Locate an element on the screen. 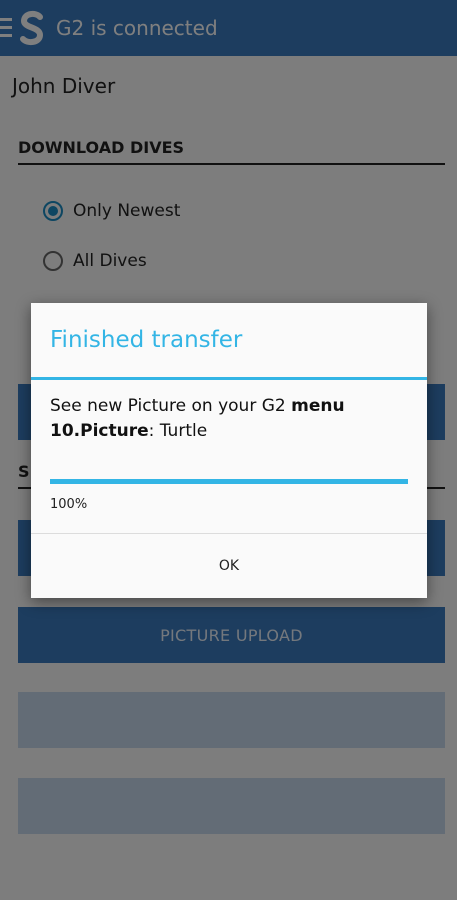 The width and height of the screenshot is (457, 900). message-bold-picture: 10.Picture is located at coordinates (99, 431).